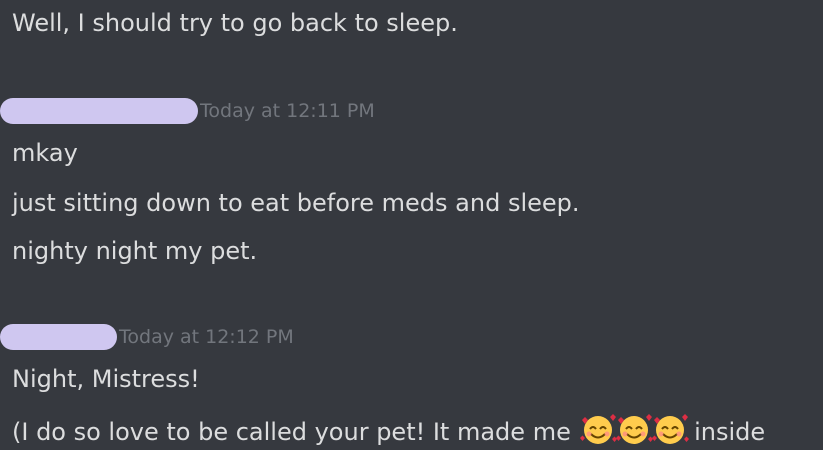  I want to click on message-text: mkay, so click(45, 153).